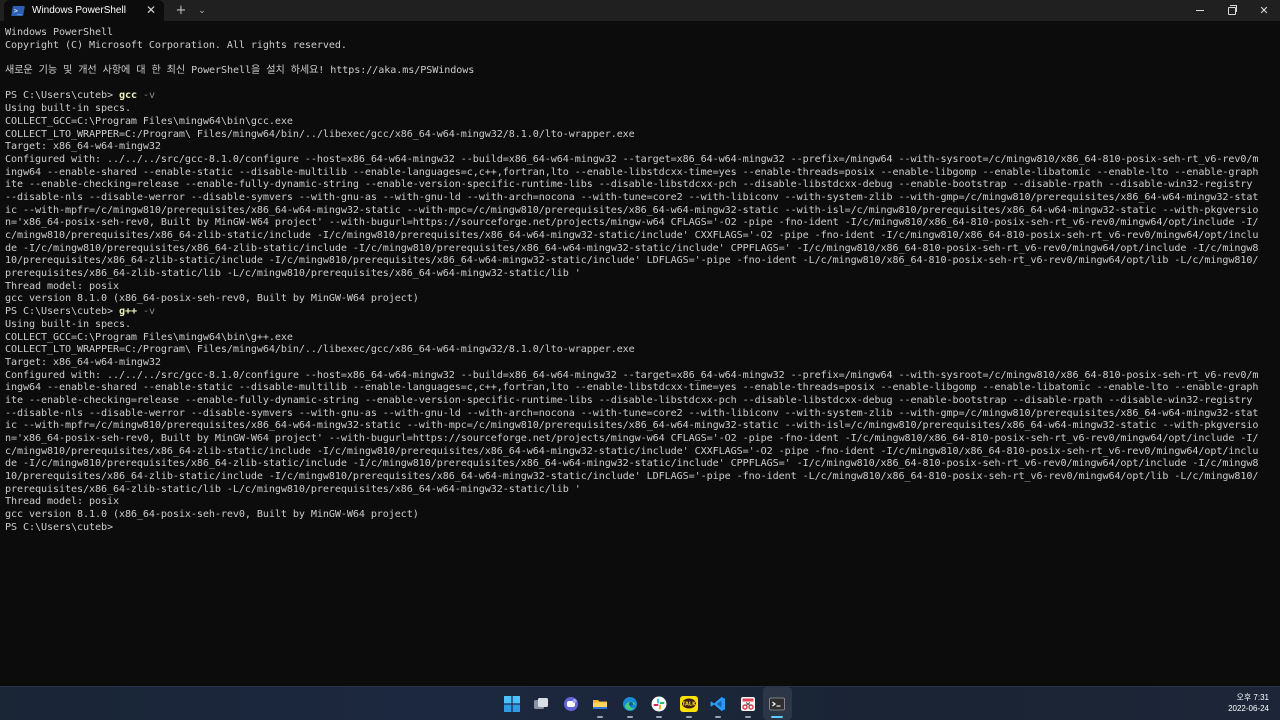  What do you see at coordinates (1252, 697) in the screenshot?
I see `clock-time: 오후 7:31` at bounding box center [1252, 697].